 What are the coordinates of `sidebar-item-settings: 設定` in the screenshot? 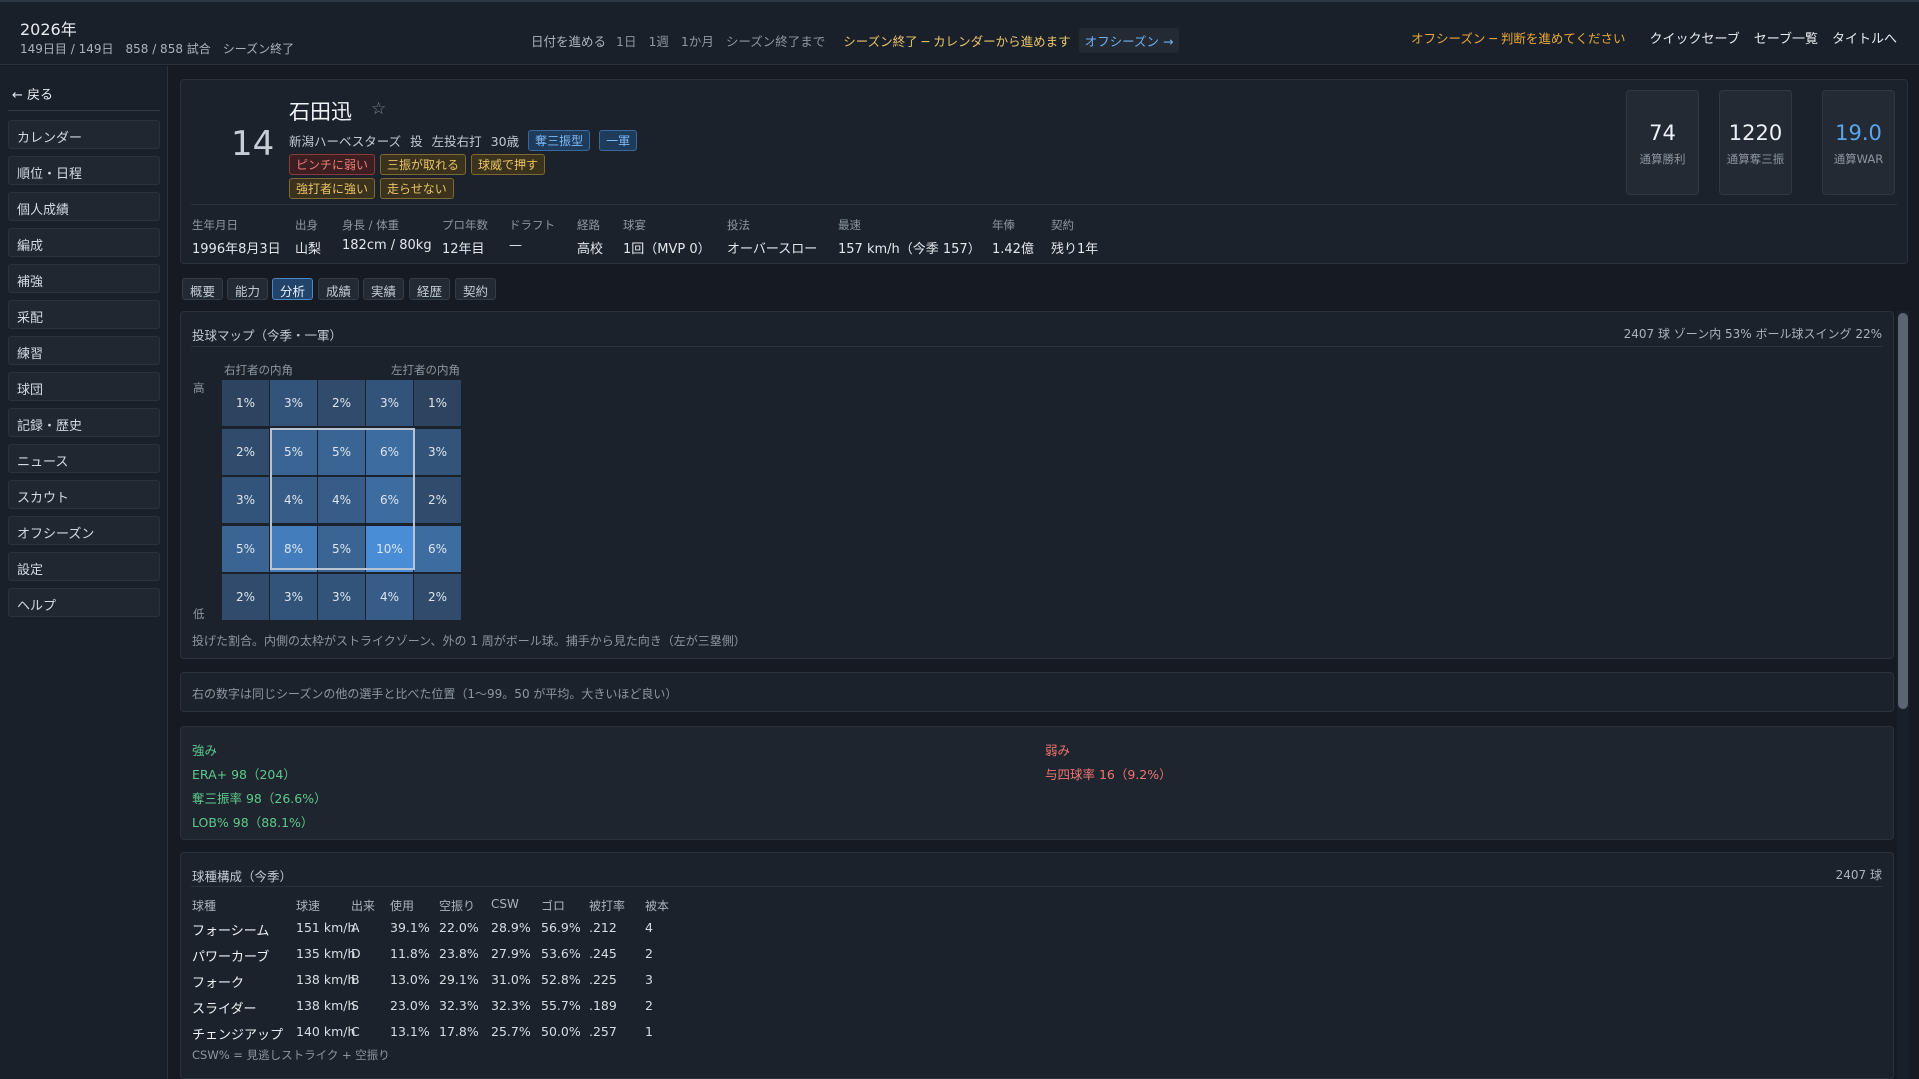 It's located at (84, 566).